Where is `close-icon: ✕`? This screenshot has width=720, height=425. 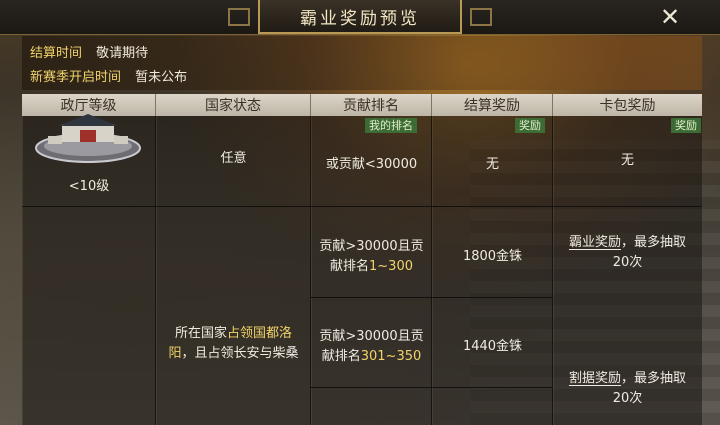 close-icon: ✕ is located at coordinates (670, 17).